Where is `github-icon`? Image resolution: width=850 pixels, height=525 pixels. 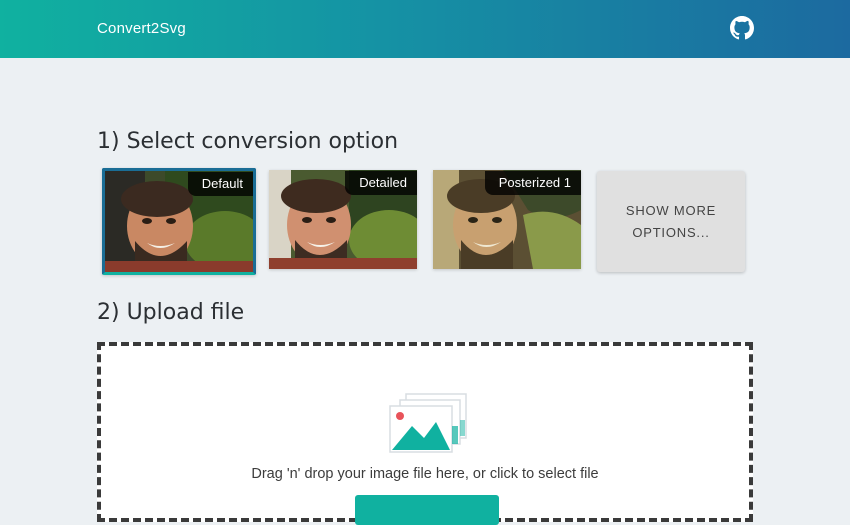 github-icon is located at coordinates (742, 28).